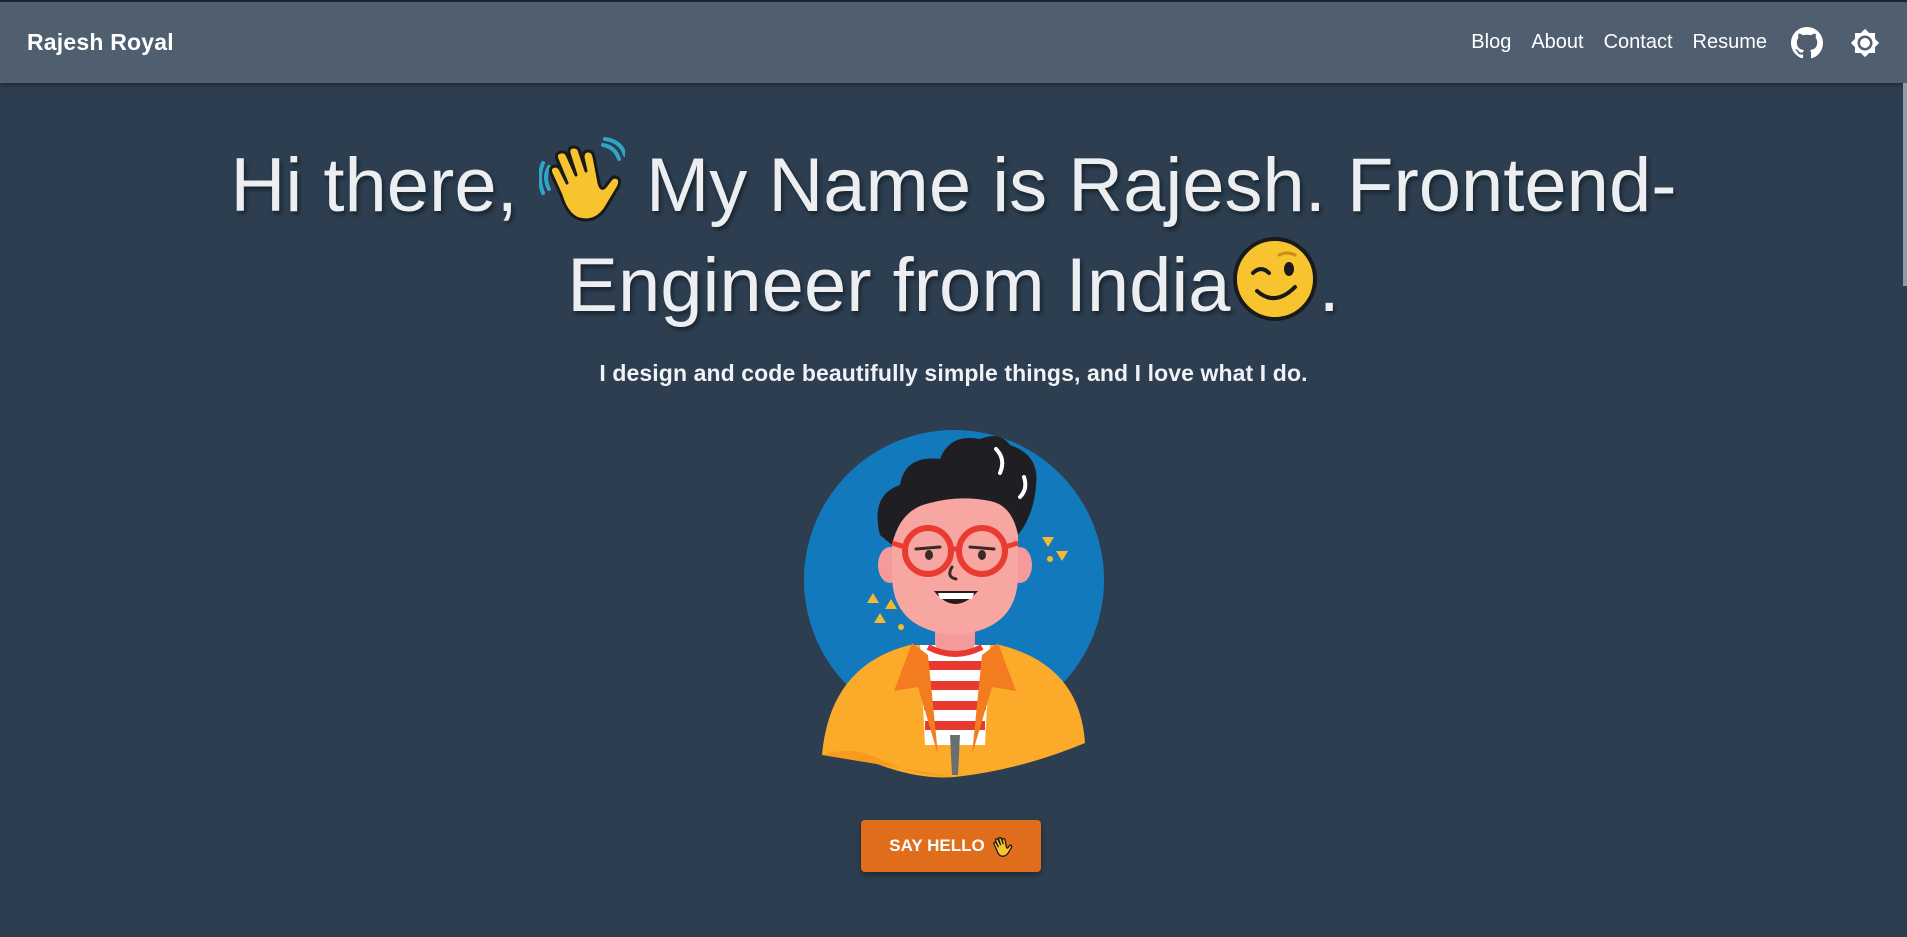 This screenshot has height=937, width=1907. What do you see at coordinates (1638, 42) in the screenshot?
I see `nav-link-contact: Contact` at bounding box center [1638, 42].